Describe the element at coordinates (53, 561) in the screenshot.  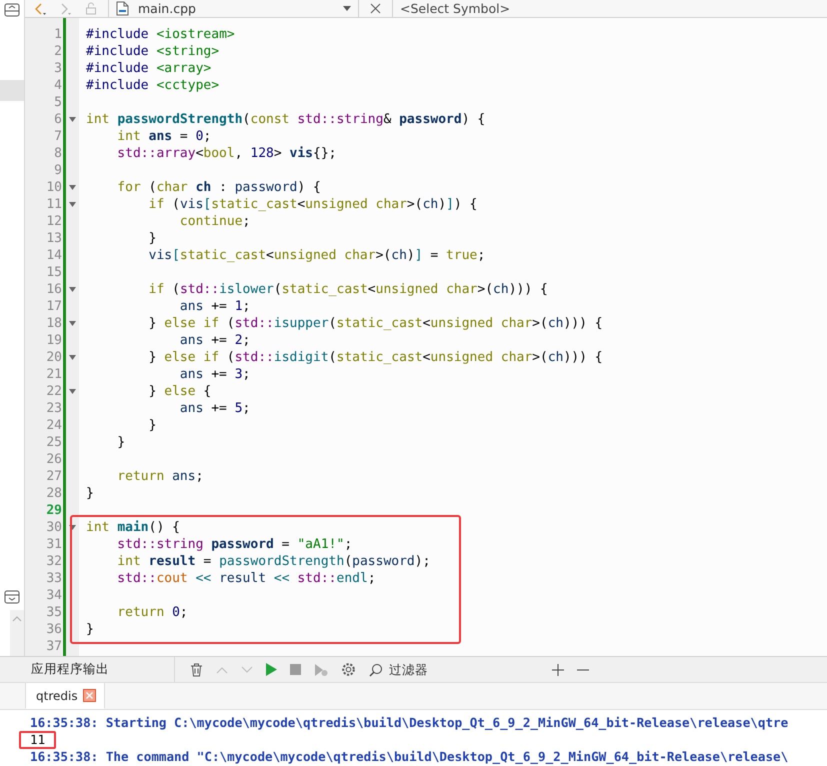
I see `line-number: 32` at that location.